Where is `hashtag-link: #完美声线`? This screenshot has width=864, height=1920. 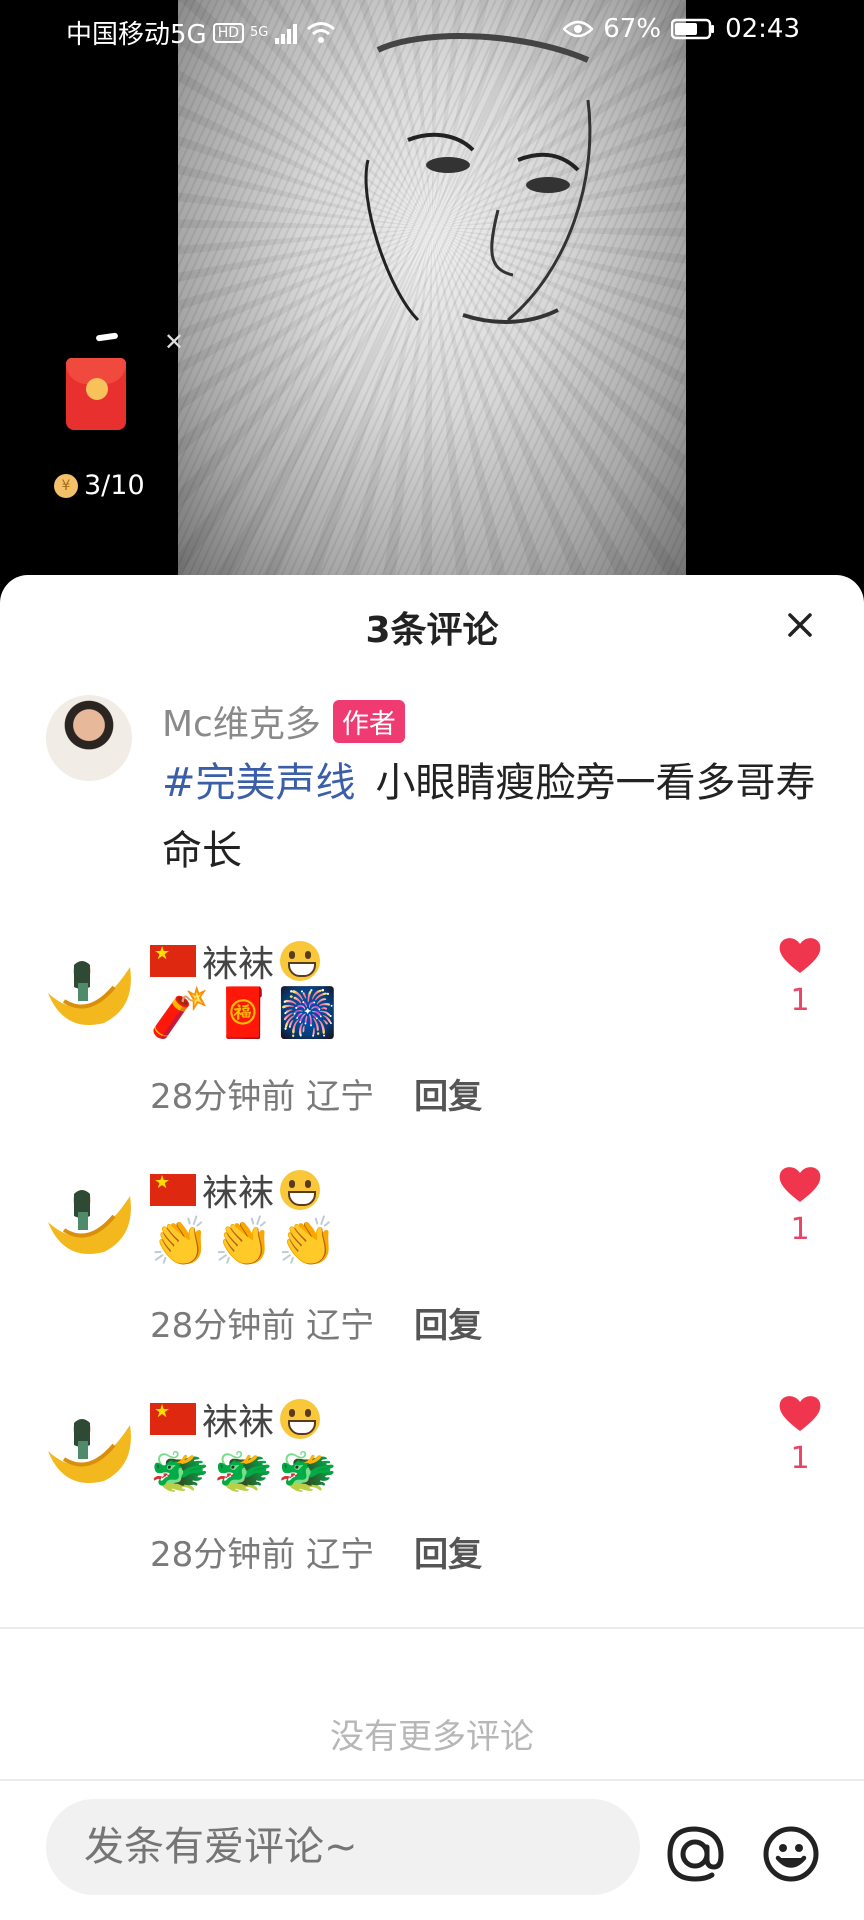
hashtag-link: #完美声线 is located at coordinates (259, 783).